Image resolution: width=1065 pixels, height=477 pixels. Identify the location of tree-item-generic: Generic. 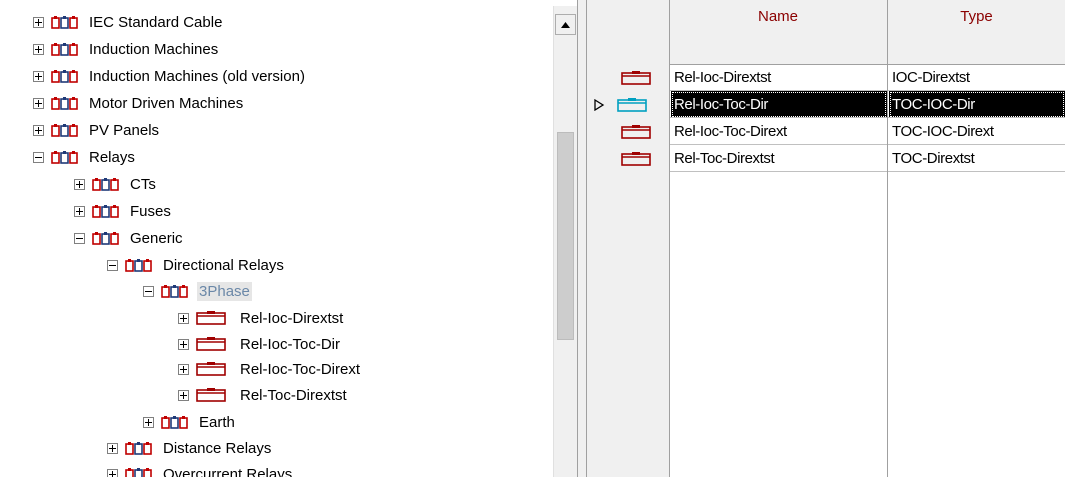
(129, 238).